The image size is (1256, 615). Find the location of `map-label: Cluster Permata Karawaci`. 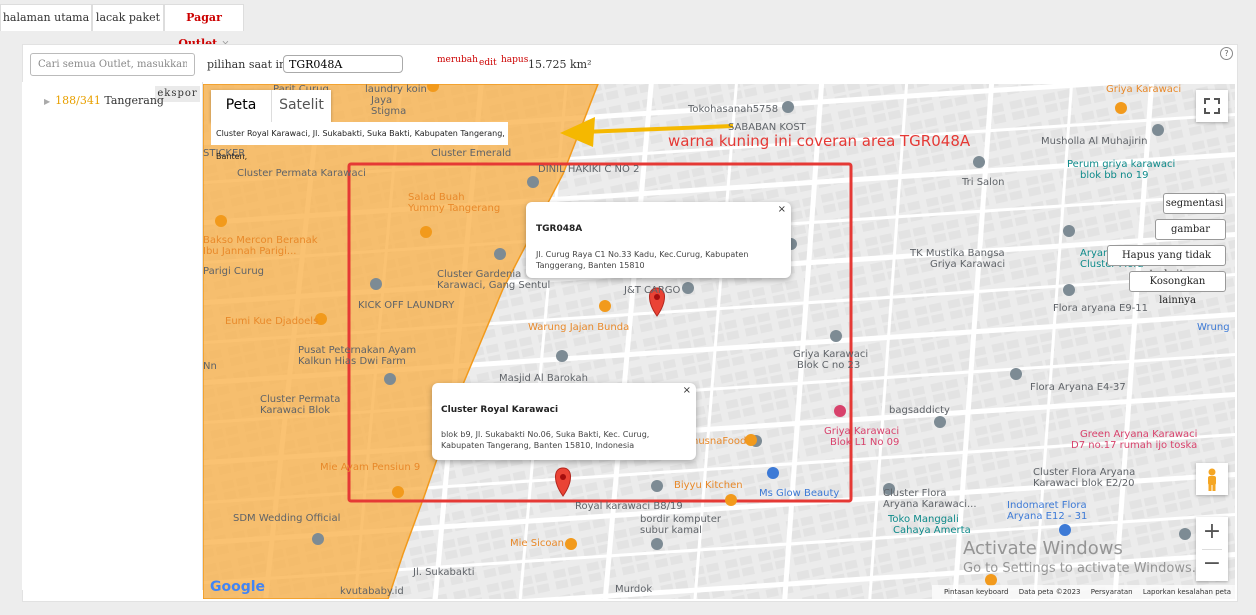

map-label: Cluster Permata Karawaci is located at coordinates (301, 173).